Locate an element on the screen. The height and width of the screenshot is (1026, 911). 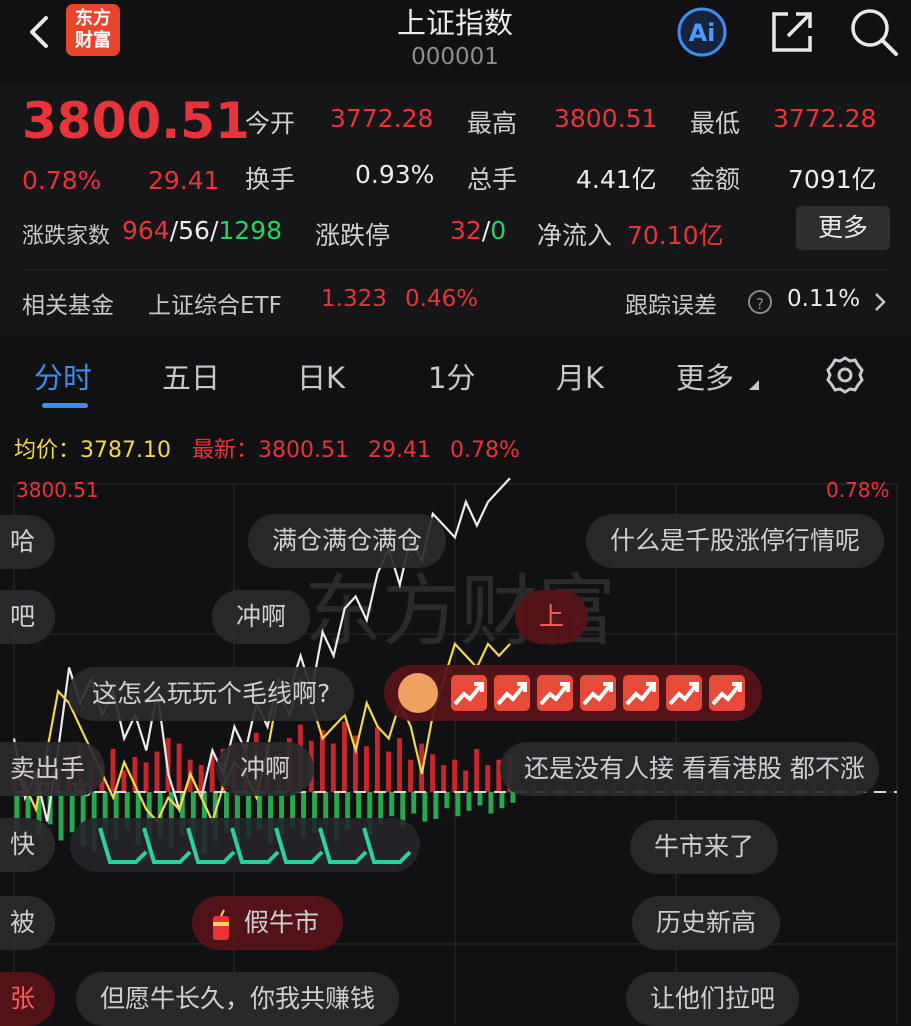
breadth-values: 964/56/1298 is located at coordinates (202, 230).